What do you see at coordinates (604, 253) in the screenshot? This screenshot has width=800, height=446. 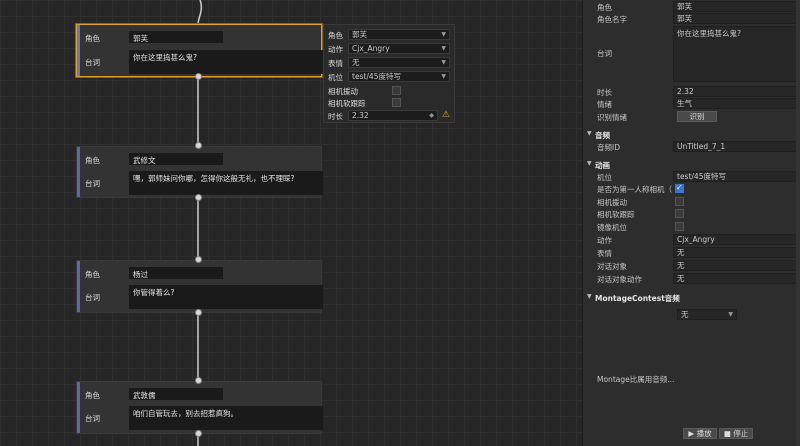 I see `insp-expr-label: 表情` at bounding box center [604, 253].